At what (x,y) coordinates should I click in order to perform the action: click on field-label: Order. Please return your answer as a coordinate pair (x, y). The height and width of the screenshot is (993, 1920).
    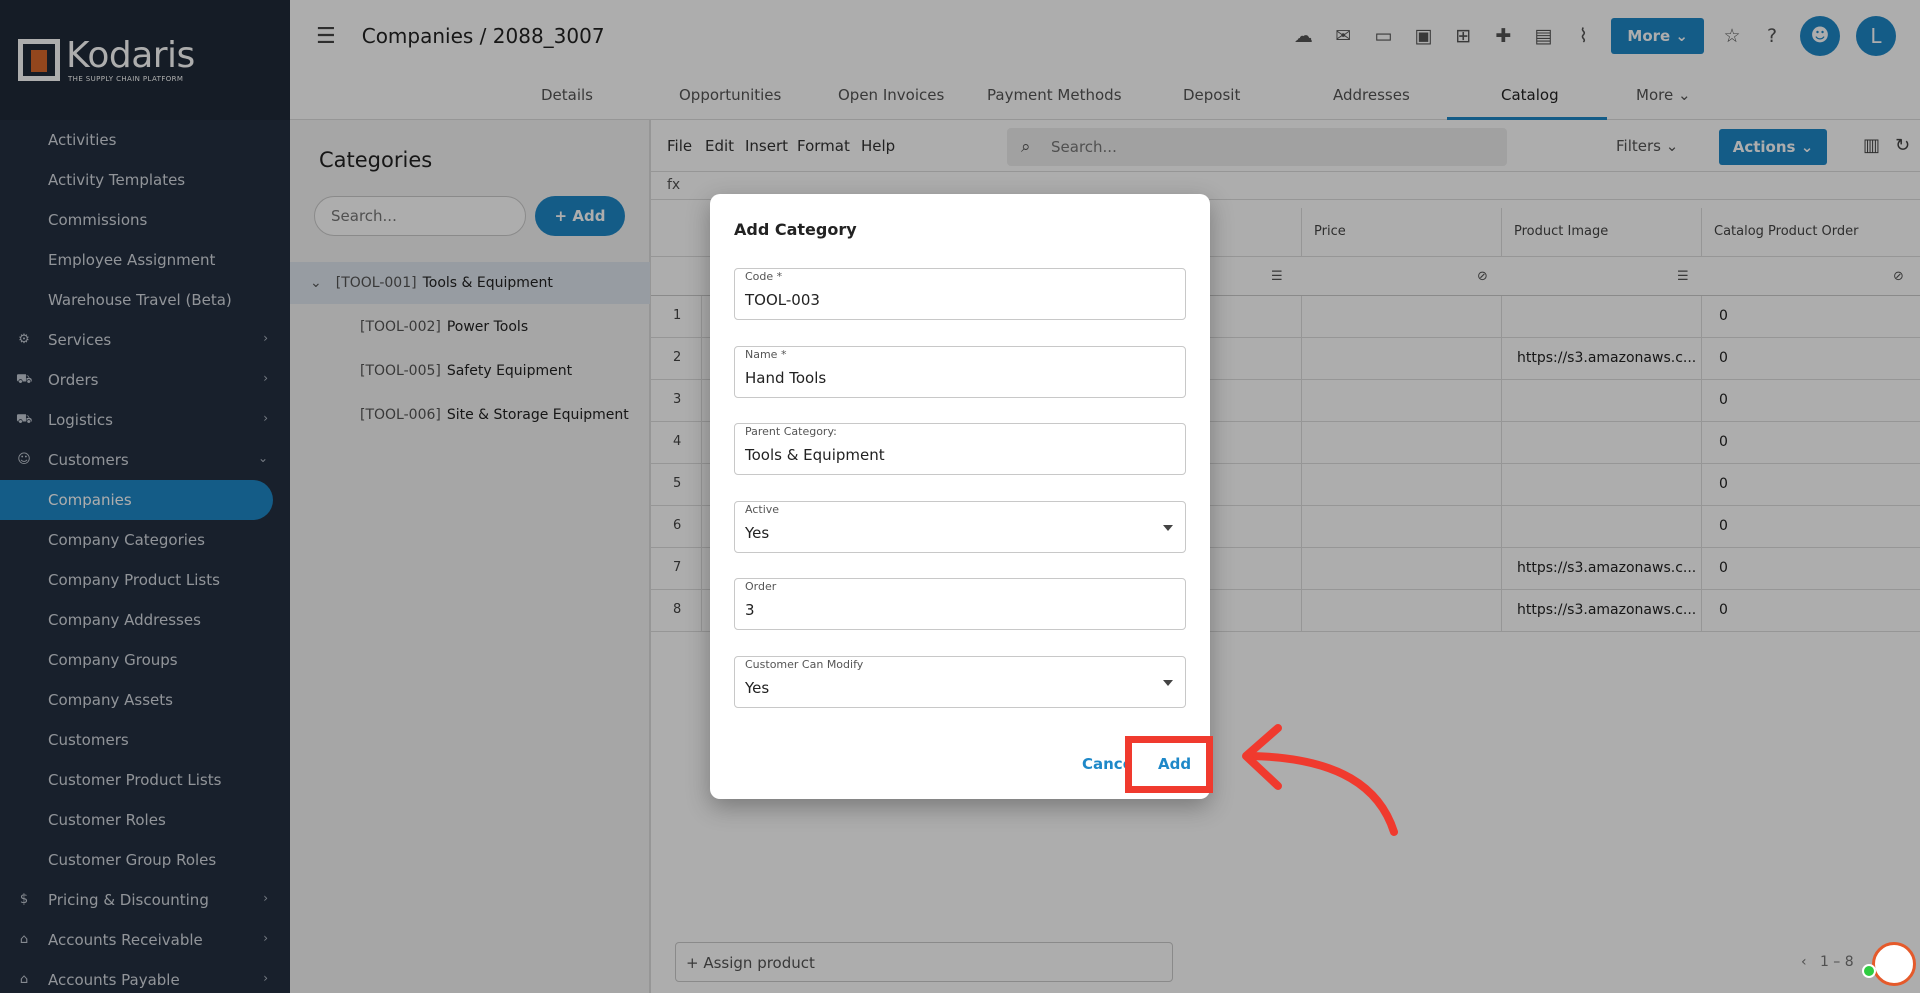
    Looking at the image, I should click on (761, 587).